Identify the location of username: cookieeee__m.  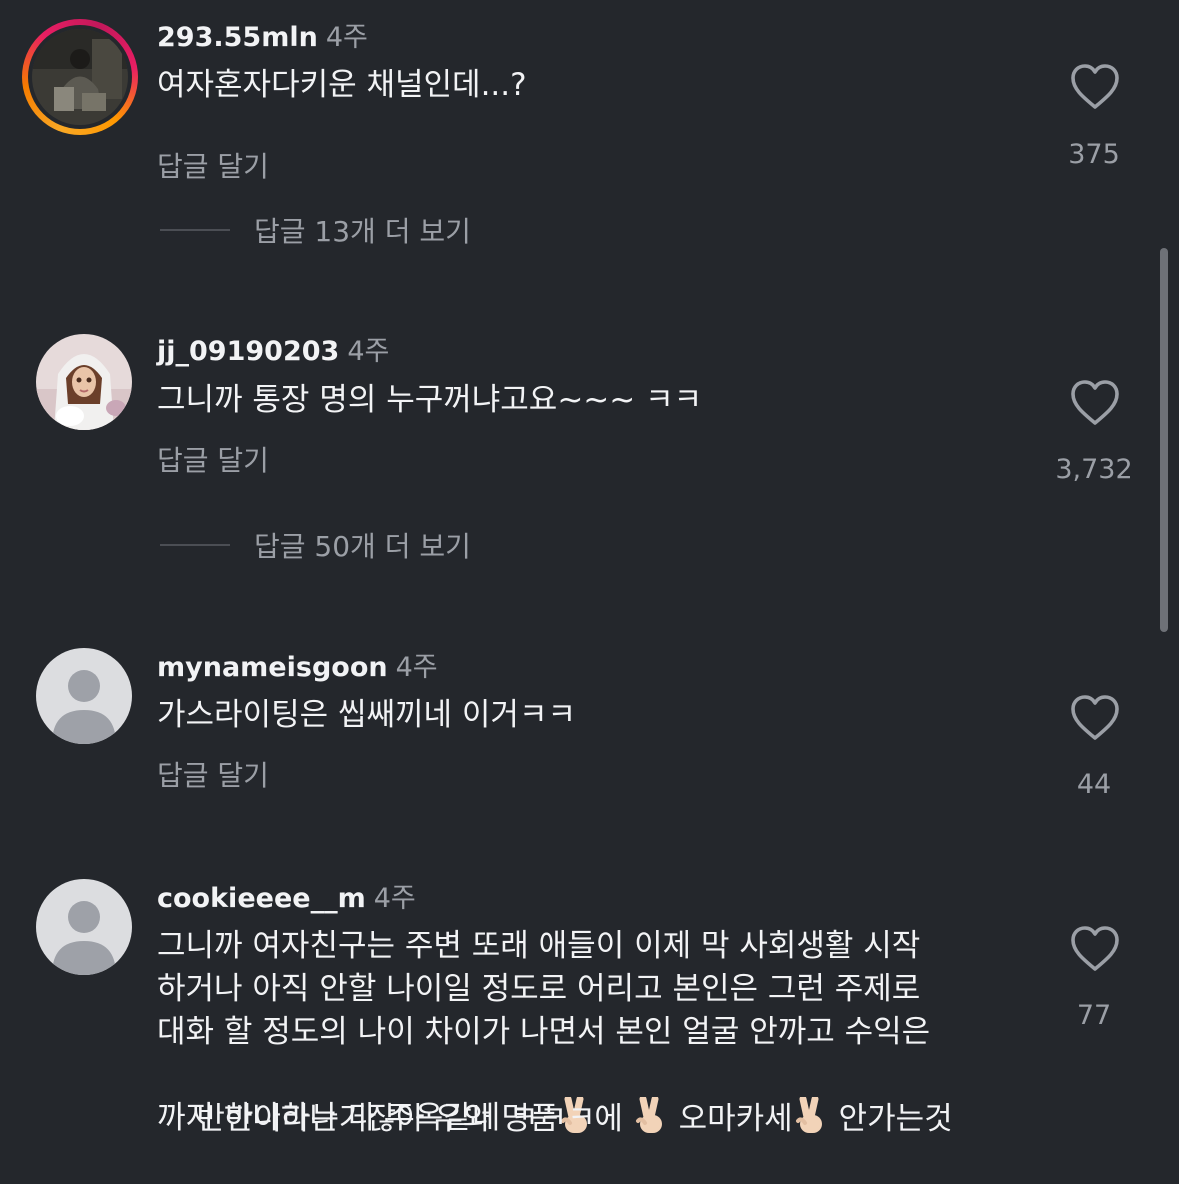
(261, 898).